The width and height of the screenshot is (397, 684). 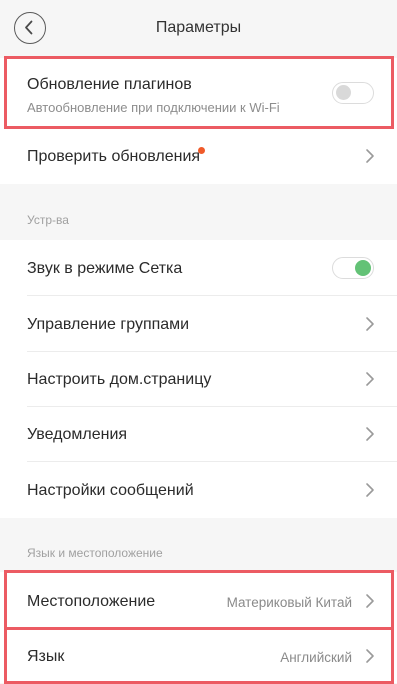 I want to click on language-label: Язык, so click(x=46, y=656).